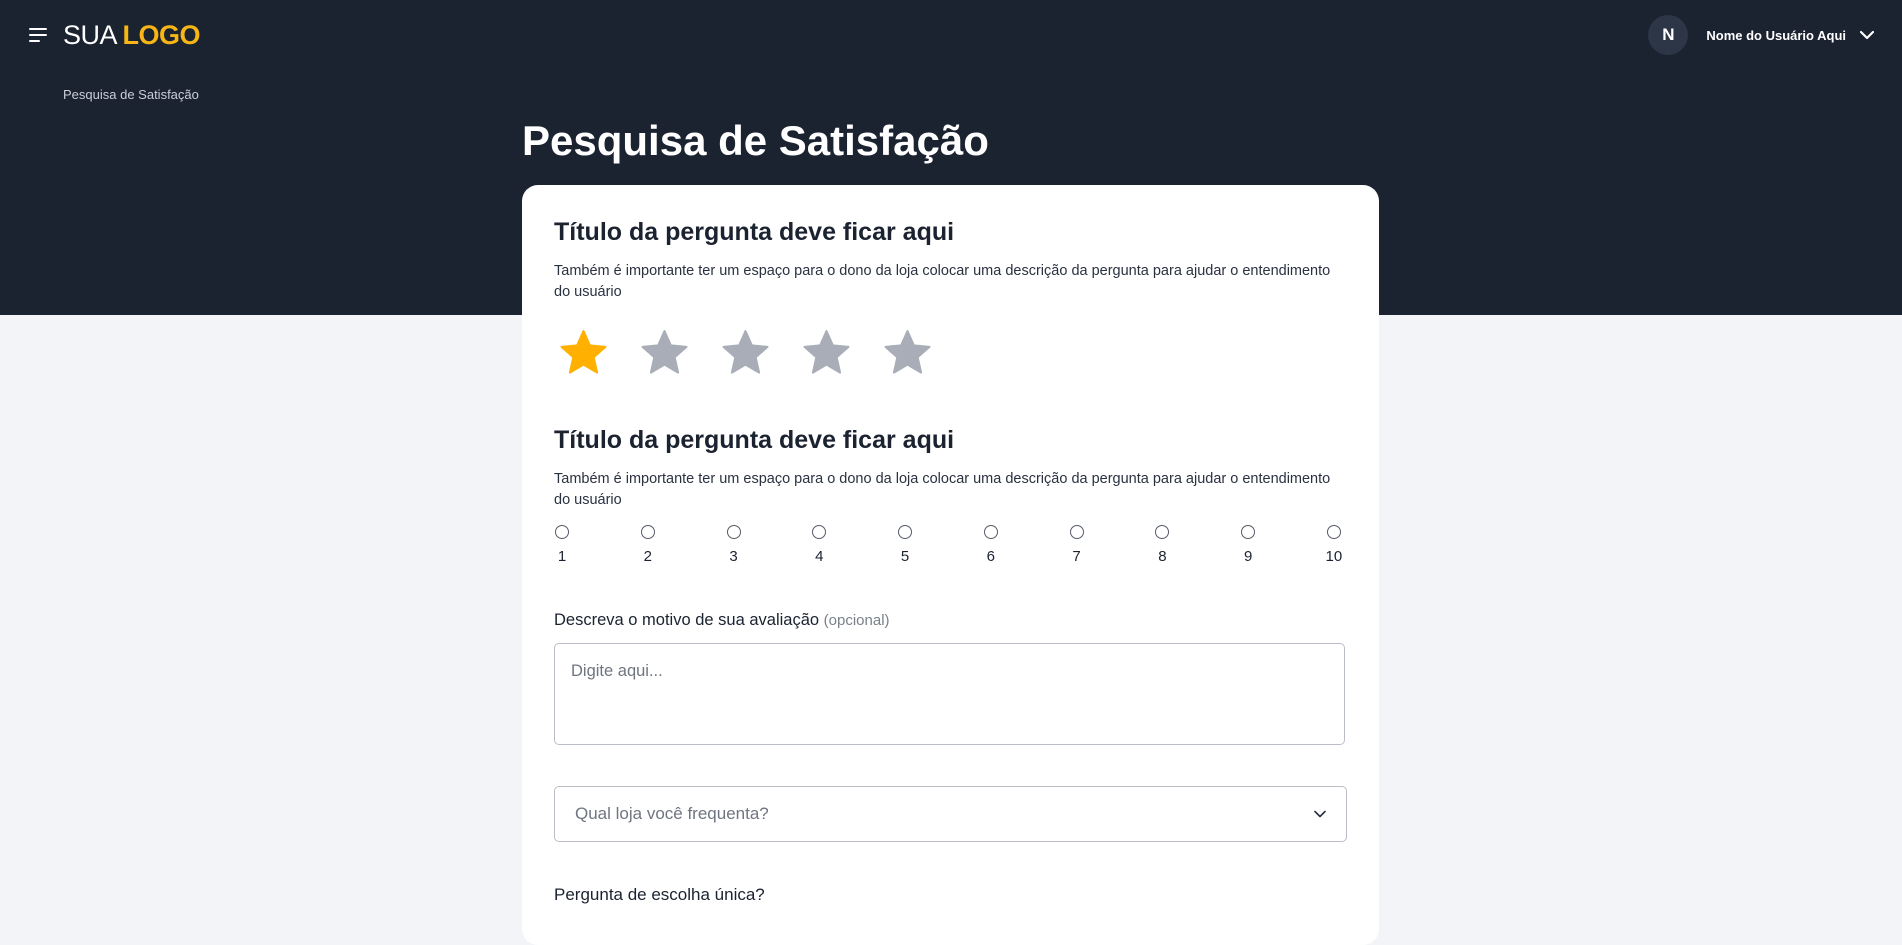 This screenshot has width=1902, height=945. What do you see at coordinates (1162, 545) in the screenshot?
I see `scale-option: 8` at bounding box center [1162, 545].